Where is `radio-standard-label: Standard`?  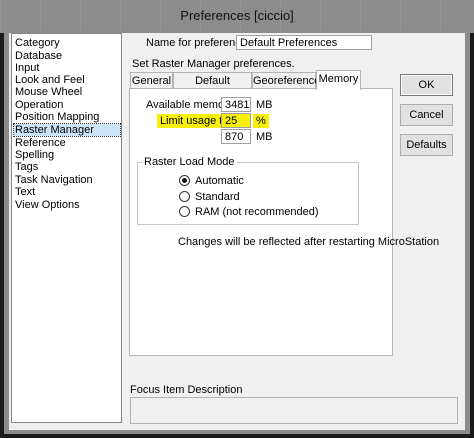 radio-standard-label: Standard is located at coordinates (217, 197).